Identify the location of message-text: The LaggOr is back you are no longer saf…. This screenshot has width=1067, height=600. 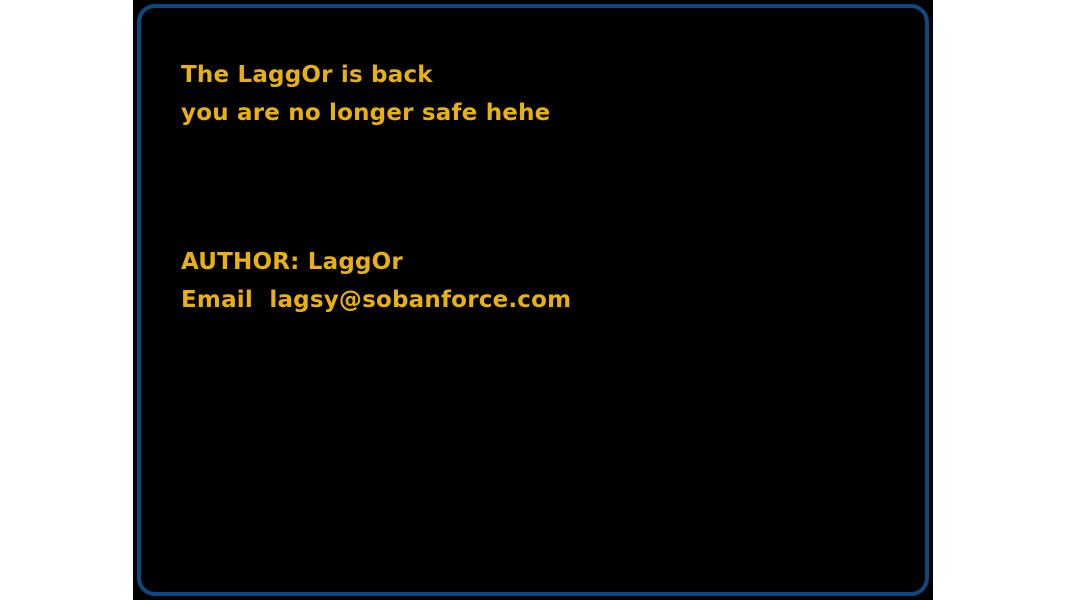
(365, 94).